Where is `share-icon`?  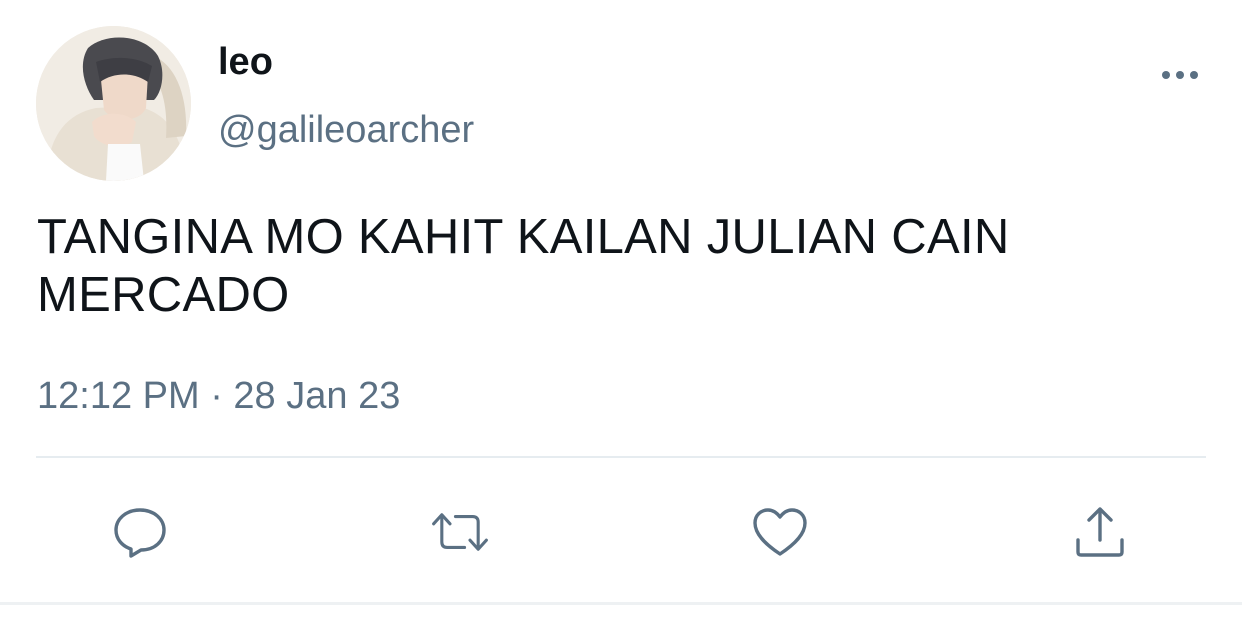 share-icon is located at coordinates (1100, 532).